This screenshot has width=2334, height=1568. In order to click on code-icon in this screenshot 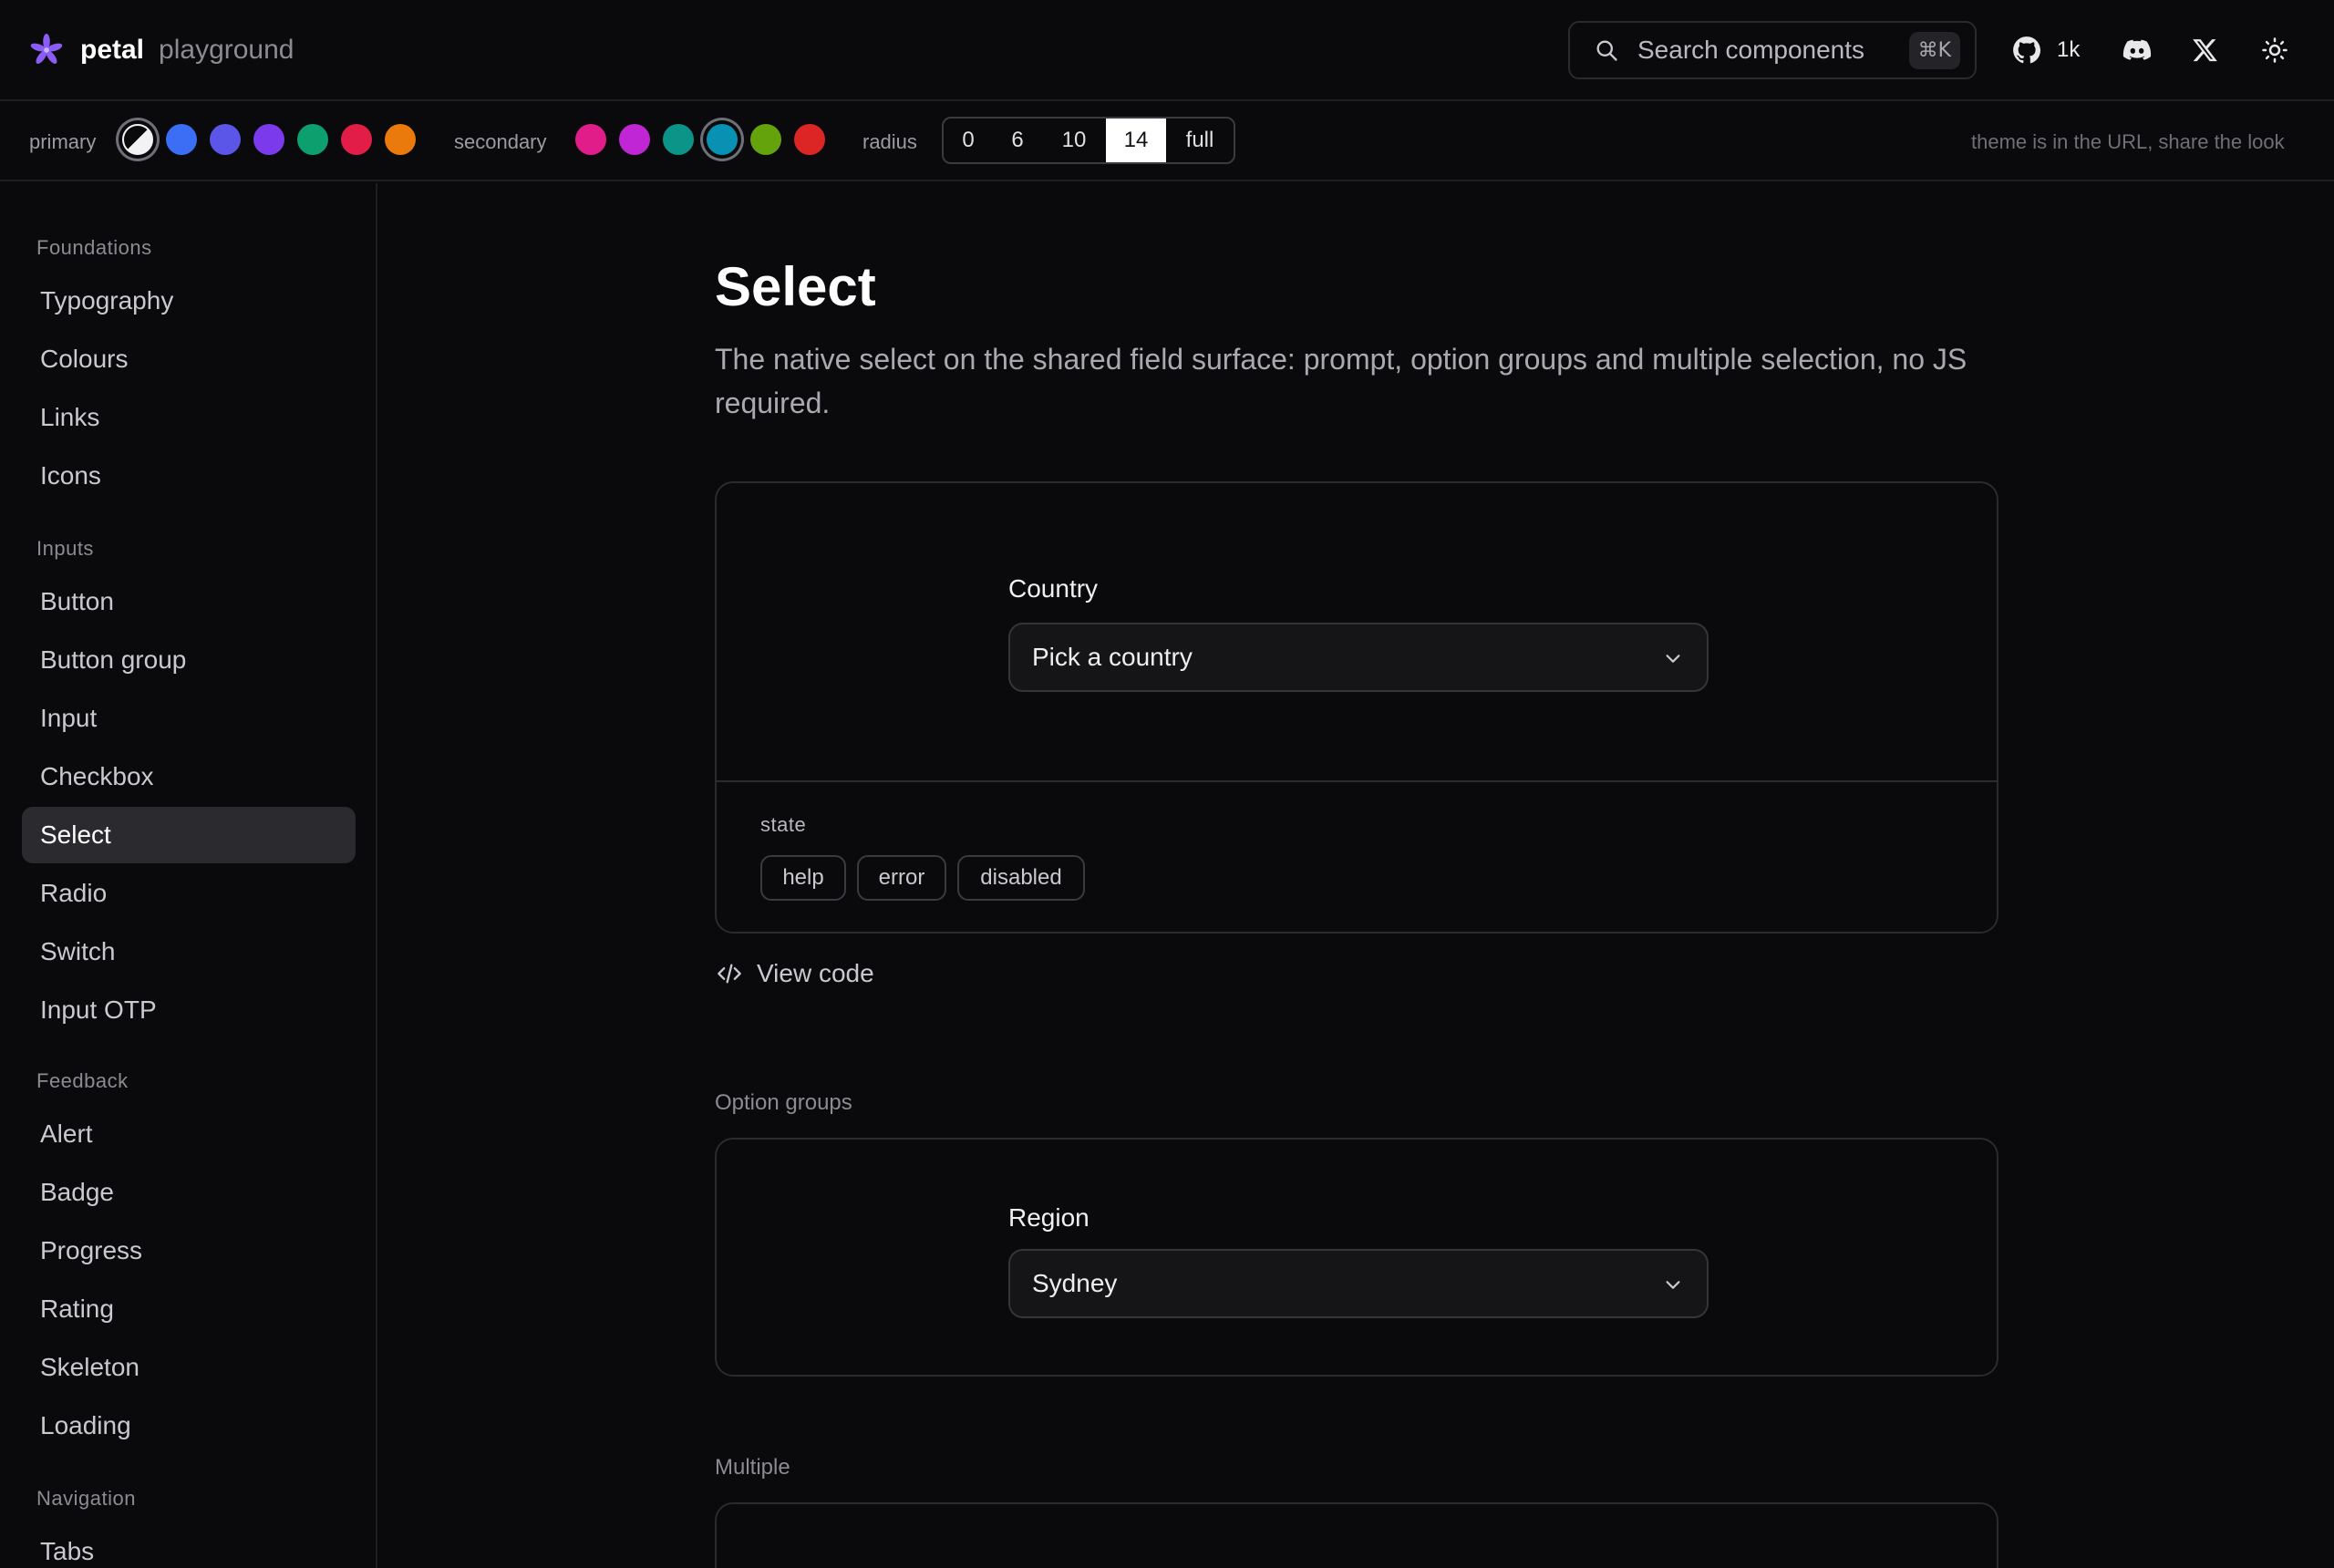, I will do `click(729, 974)`.